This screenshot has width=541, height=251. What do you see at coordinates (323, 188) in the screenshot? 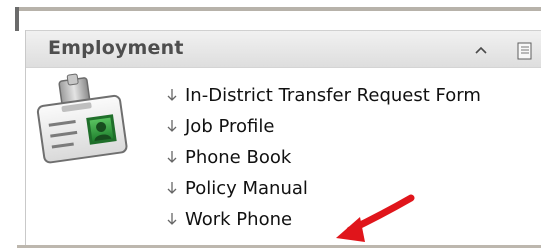
I see `link-item-policy-manual: Policy Manual` at bounding box center [323, 188].